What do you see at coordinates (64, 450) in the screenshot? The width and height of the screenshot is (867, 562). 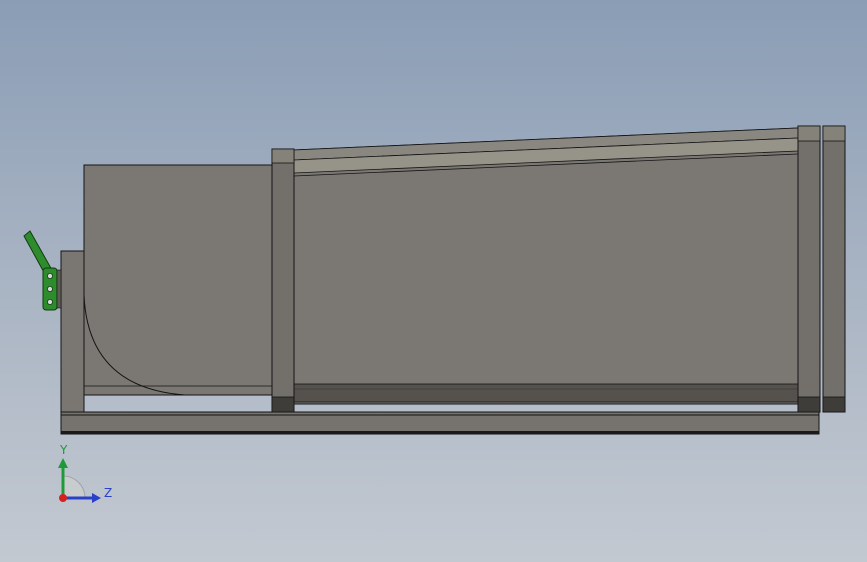 I see `axis-y-label: Y` at bounding box center [64, 450].